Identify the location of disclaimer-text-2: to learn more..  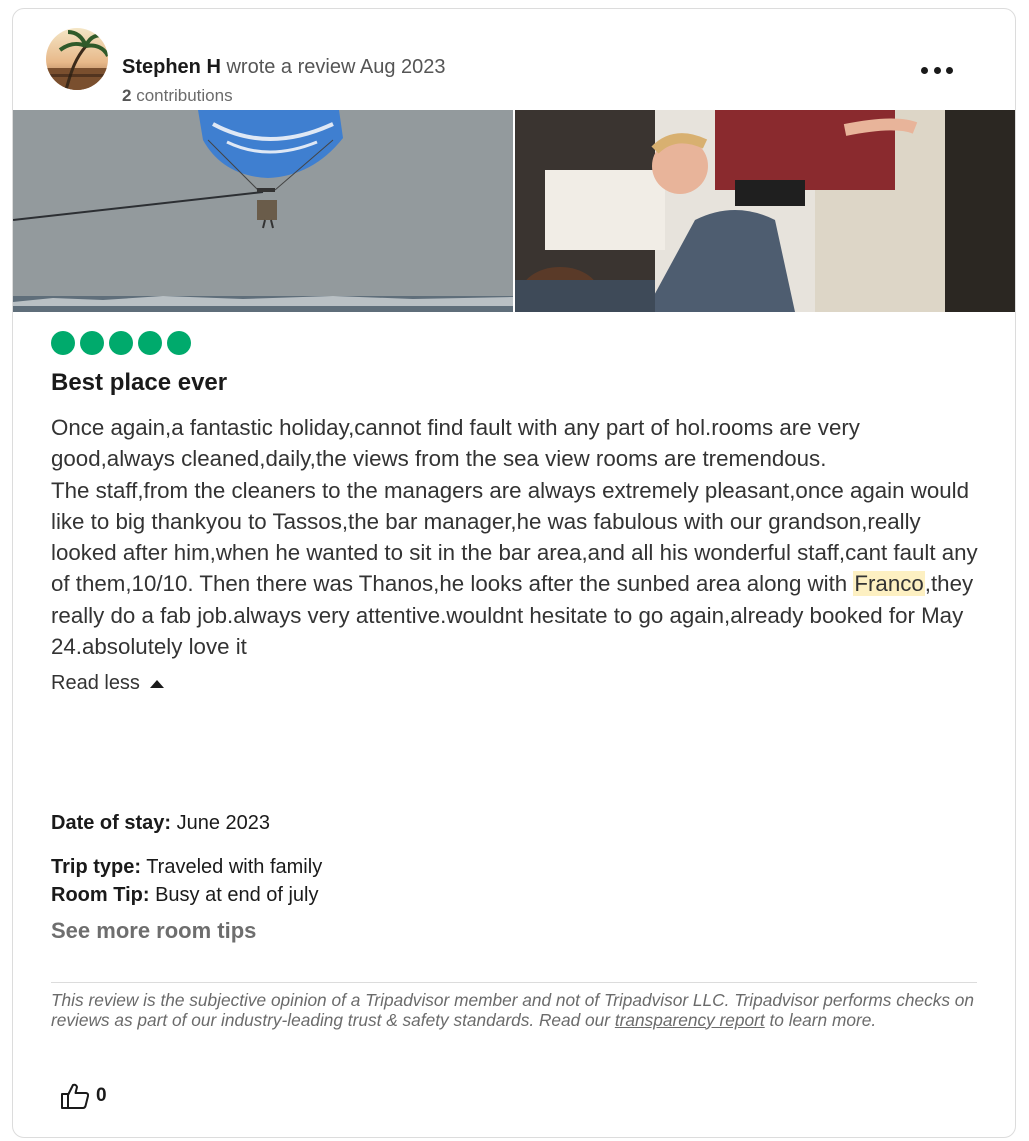
(820, 1019).